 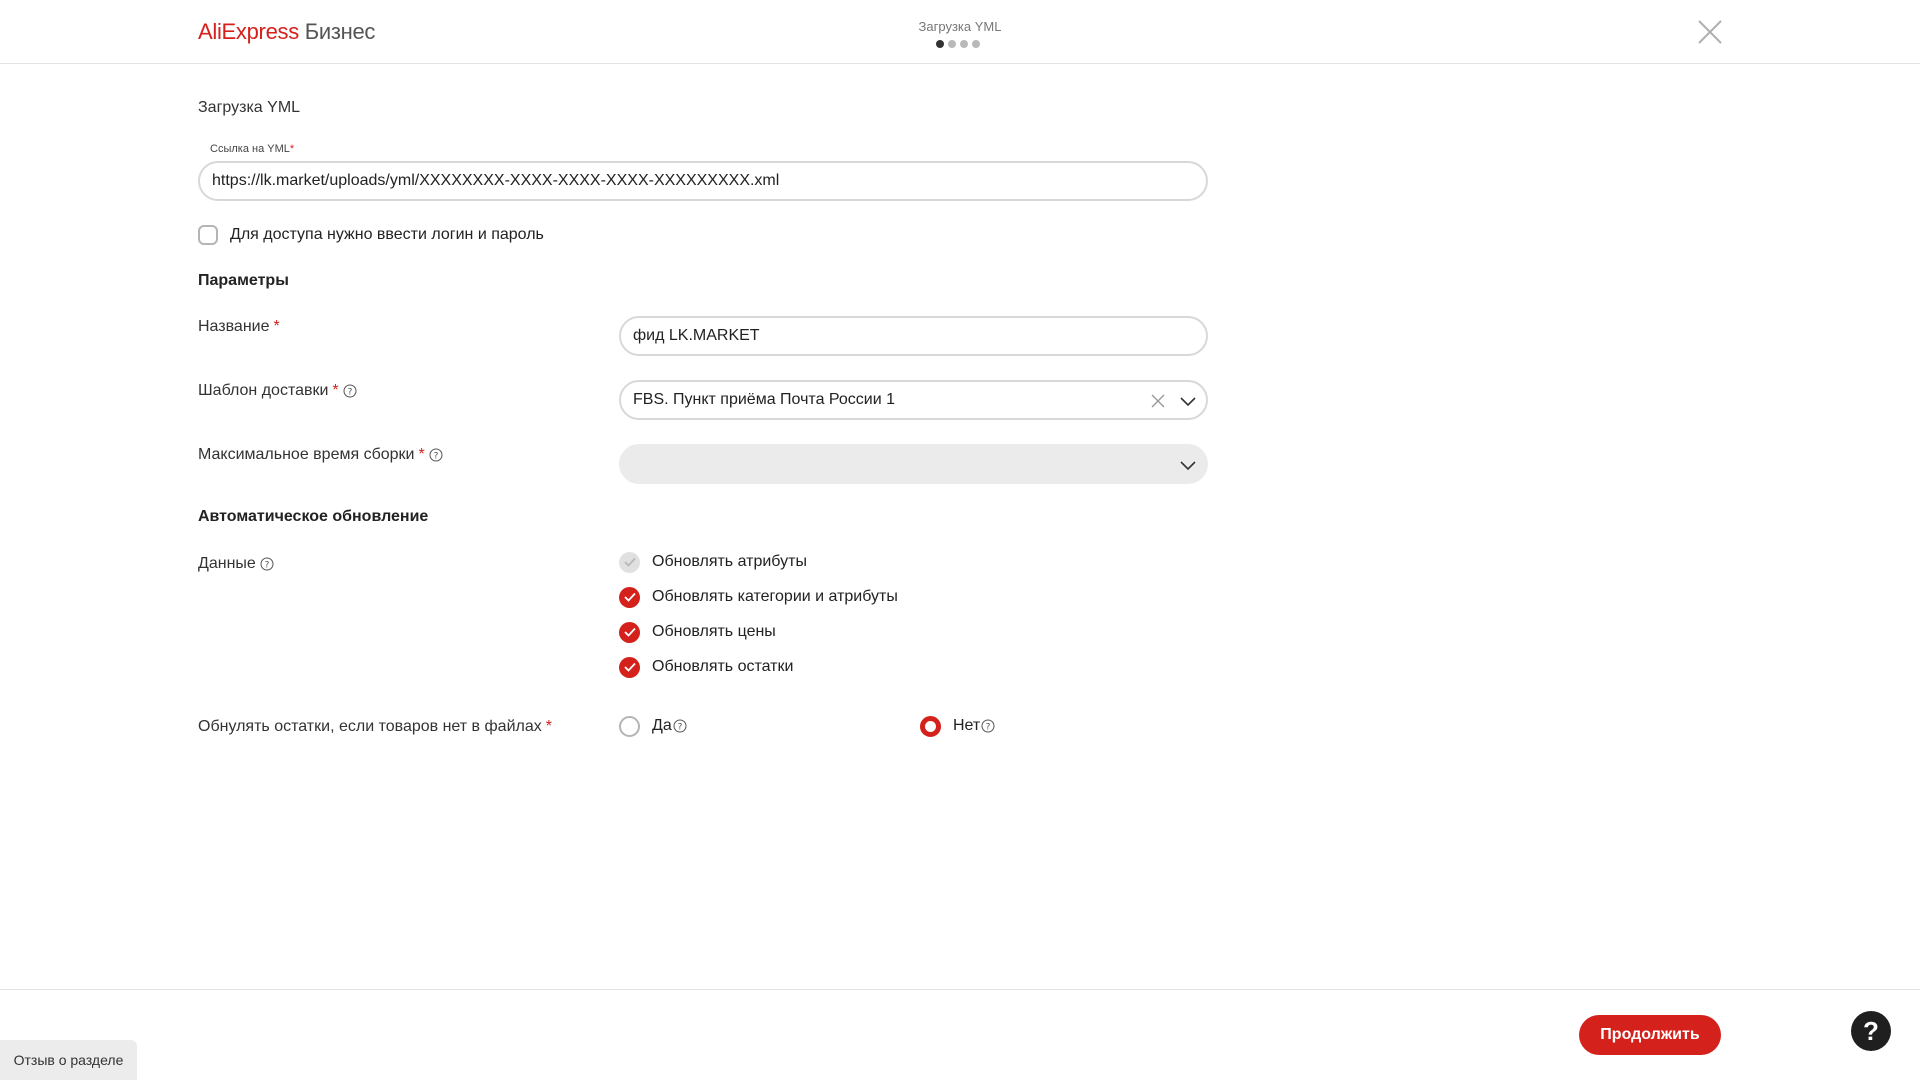 What do you see at coordinates (277, 391) in the screenshot?
I see `delivery-label: Шаблон доставки * ?` at bounding box center [277, 391].